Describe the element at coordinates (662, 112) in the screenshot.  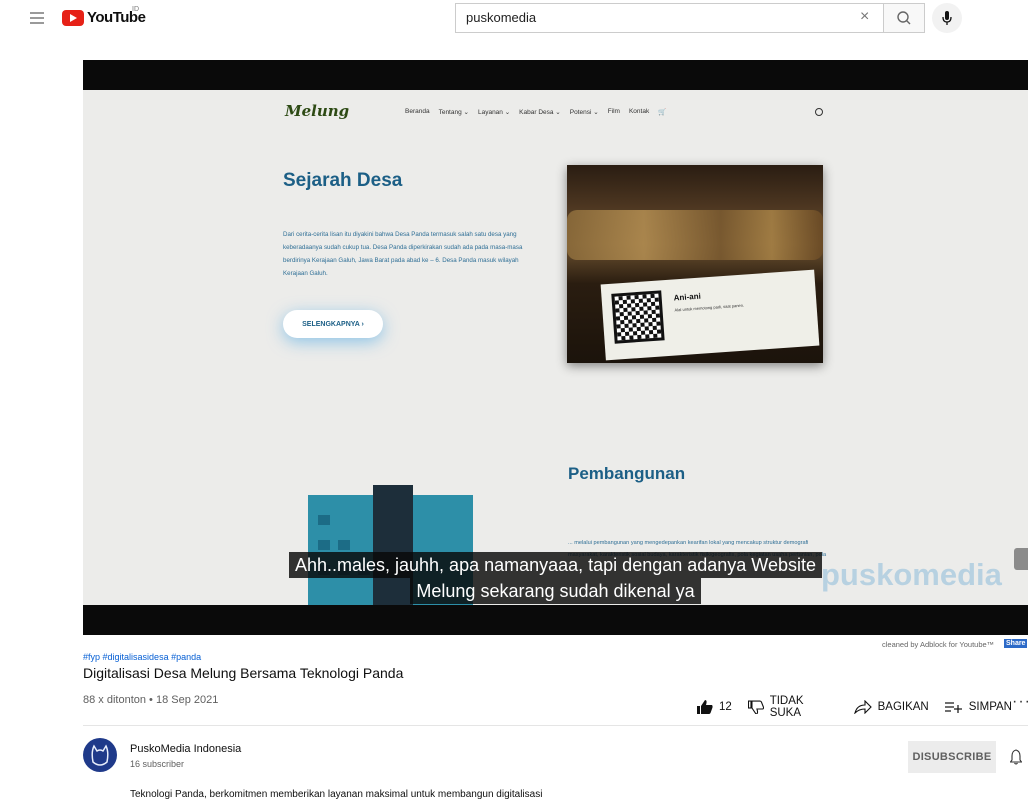
I see `cart-icon: 🛒` at that location.